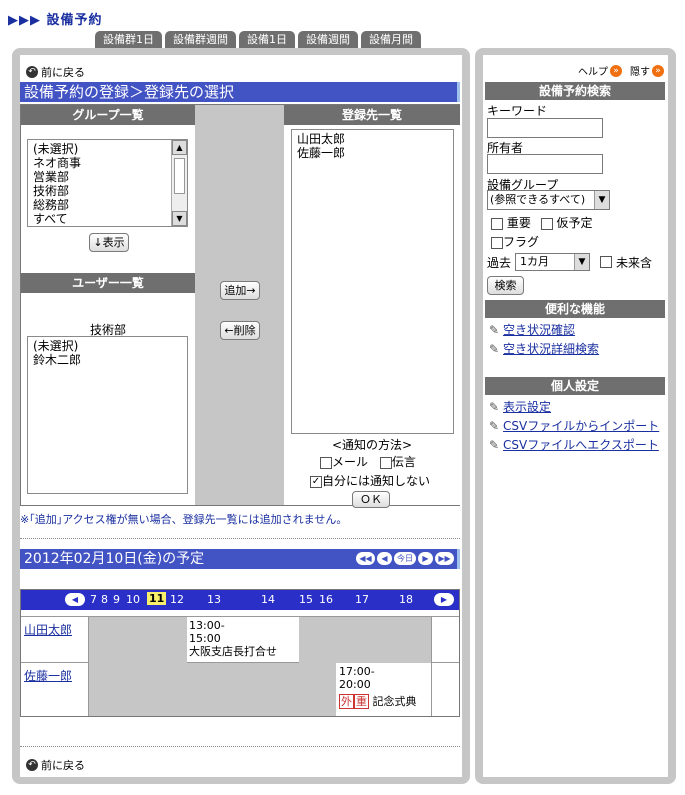  I want to click on past-select-value: 1カ月, so click(535, 261).